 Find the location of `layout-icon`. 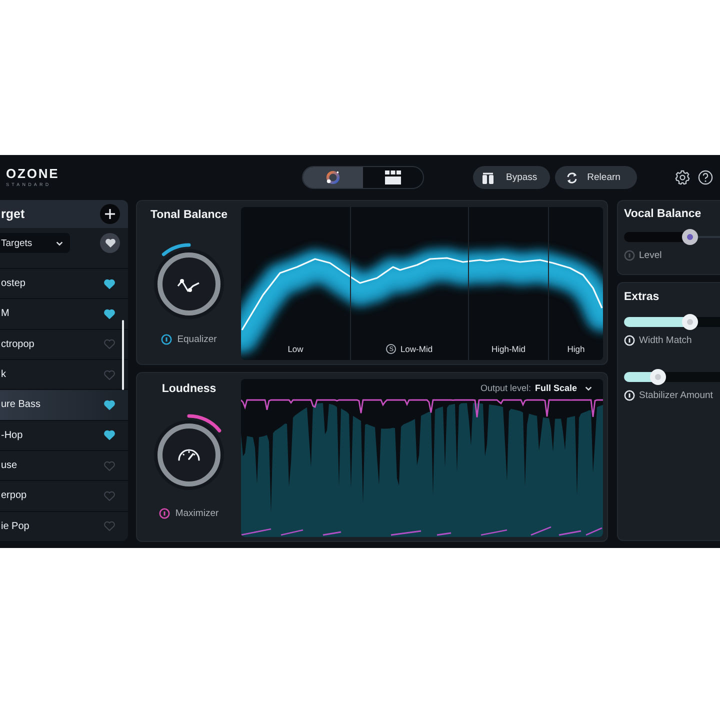

layout-icon is located at coordinates (393, 177).